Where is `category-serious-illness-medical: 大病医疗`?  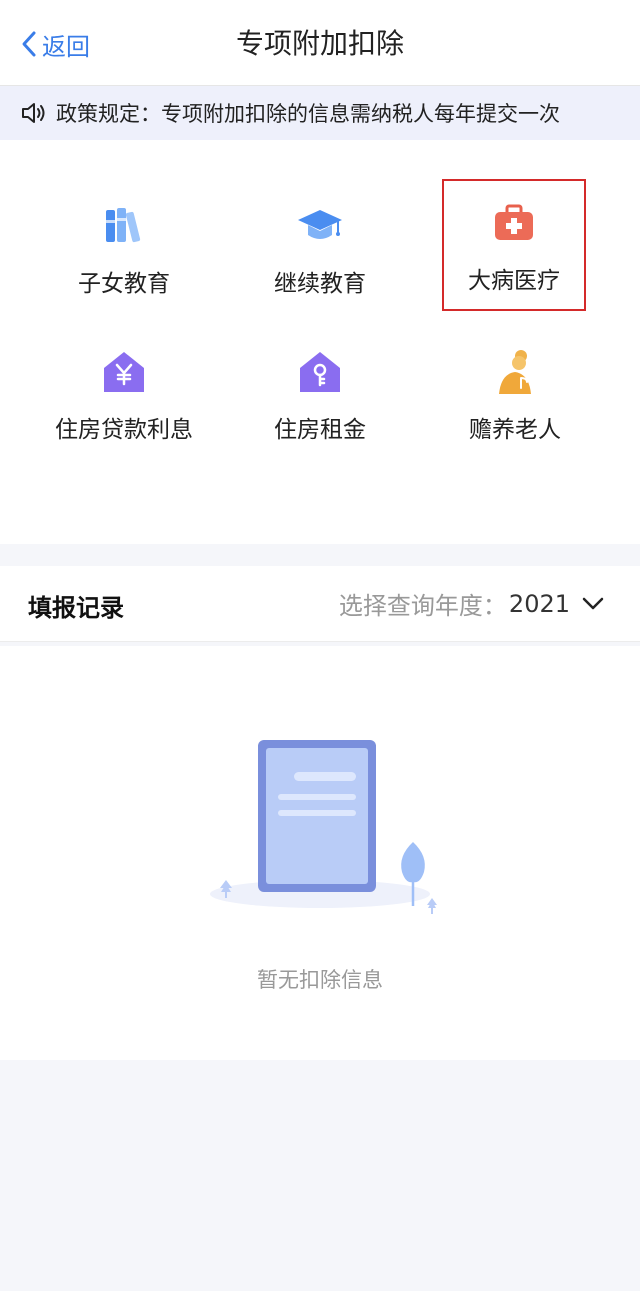 category-serious-illness-medical: 大病医疗 is located at coordinates (514, 245).